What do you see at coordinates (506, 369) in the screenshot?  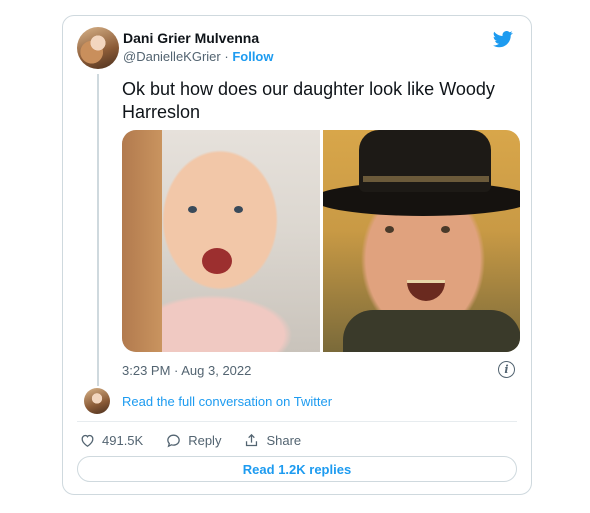 I see `info-icon: i` at bounding box center [506, 369].